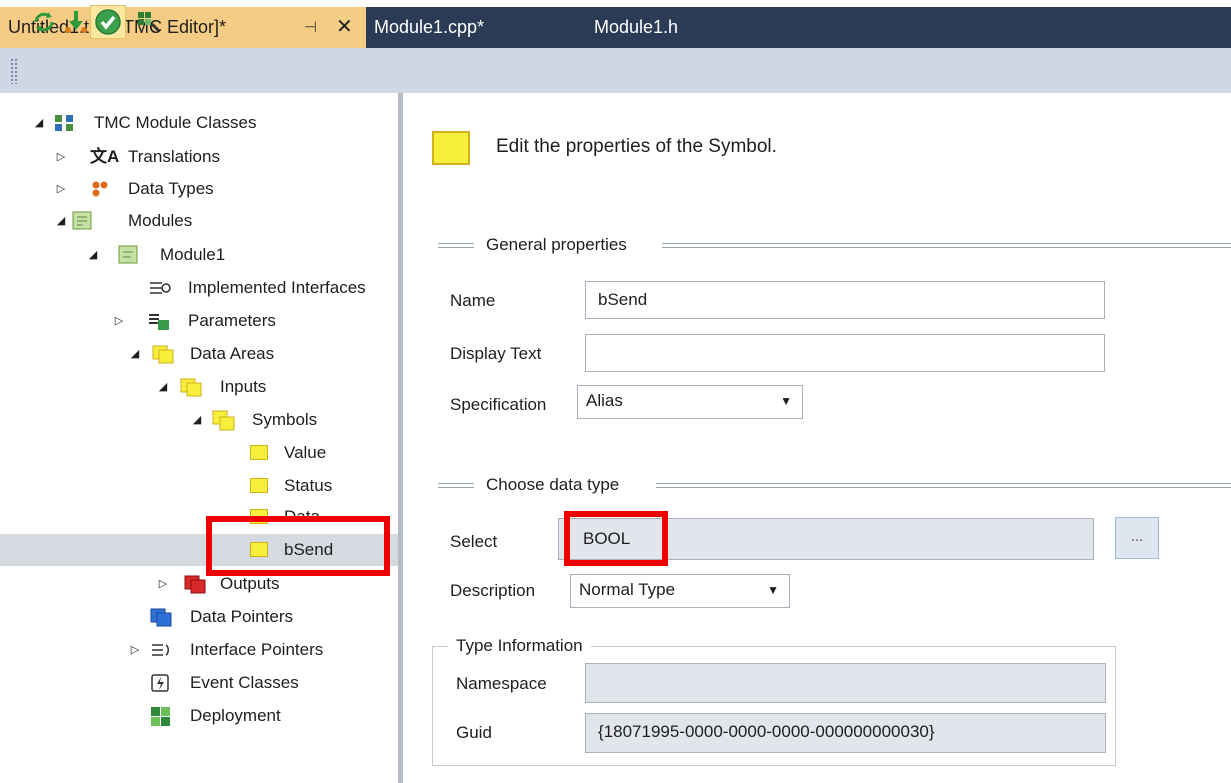 The height and width of the screenshot is (783, 1231). What do you see at coordinates (680, 591) in the screenshot?
I see `description-dropdown: Normal Type ▼` at bounding box center [680, 591].